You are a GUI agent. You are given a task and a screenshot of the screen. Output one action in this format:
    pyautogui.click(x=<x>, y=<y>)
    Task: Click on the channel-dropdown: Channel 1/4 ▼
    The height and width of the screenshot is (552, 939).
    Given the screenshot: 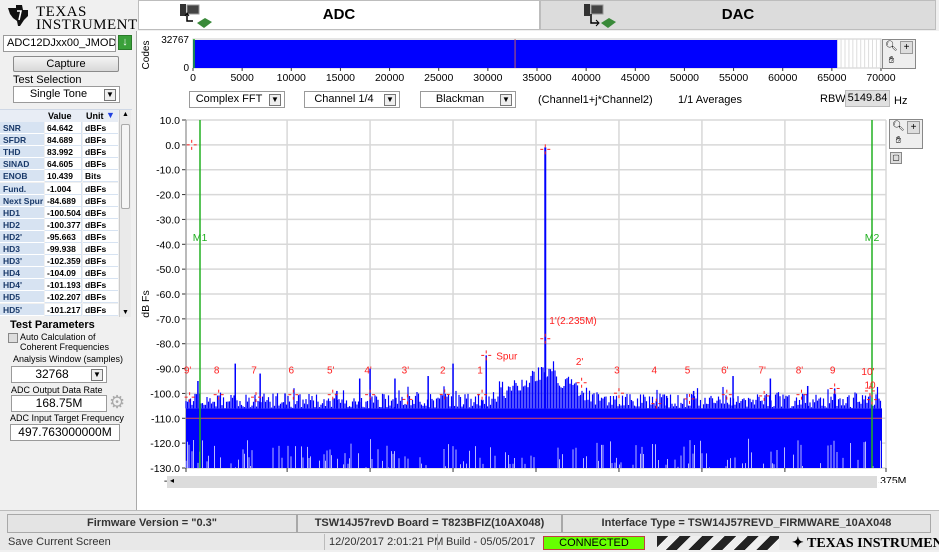 What is the action you would take?
    pyautogui.click(x=352, y=99)
    